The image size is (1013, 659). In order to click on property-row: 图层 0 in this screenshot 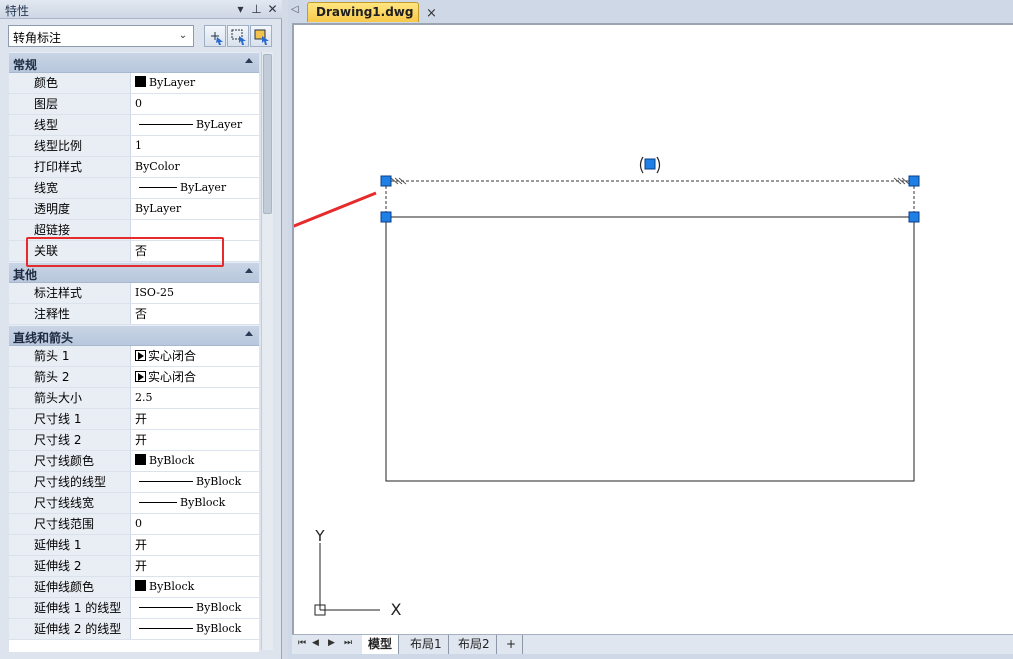, I will do `click(134, 104)`.